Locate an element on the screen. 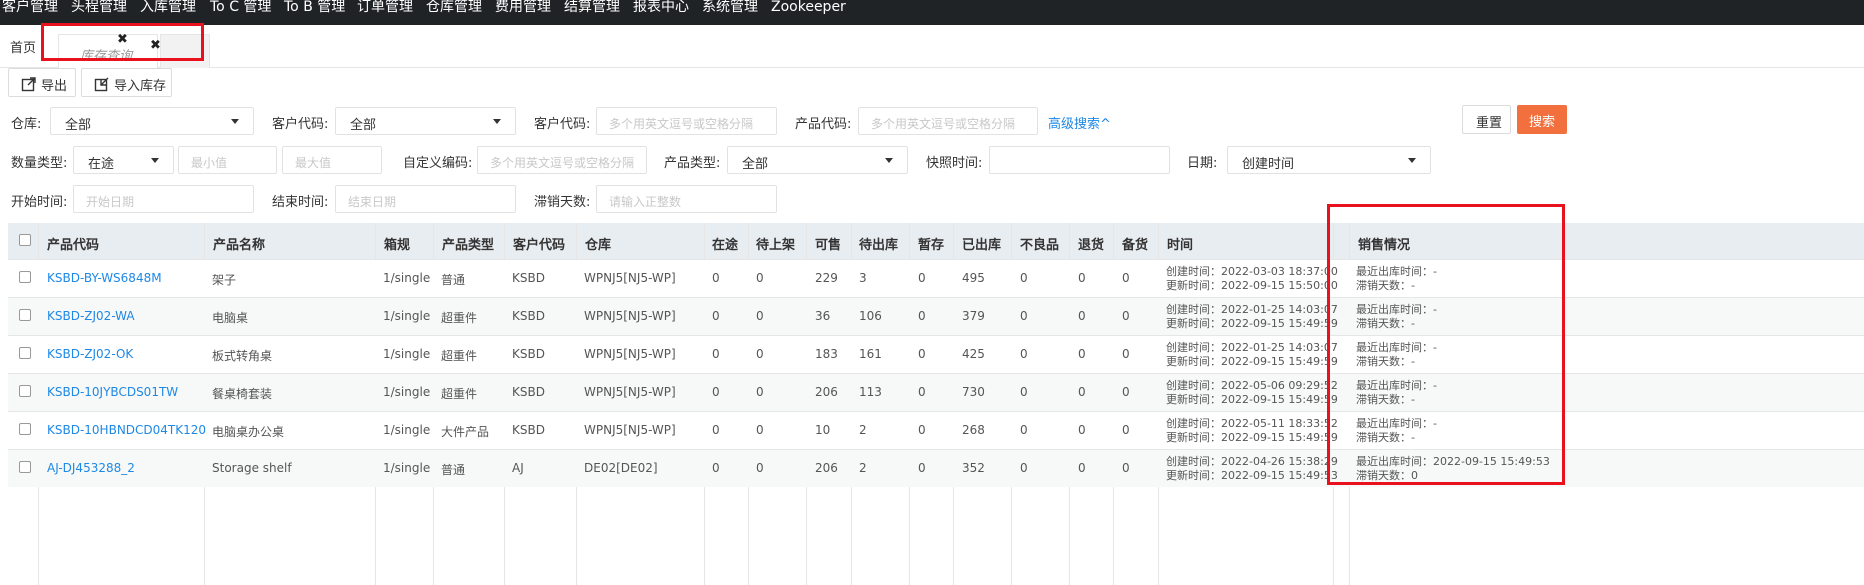 Image resolution: width=1864 pixels, height=585 pixels. nav-item-toc: To C 管理 is located at coordinates (240, 9).